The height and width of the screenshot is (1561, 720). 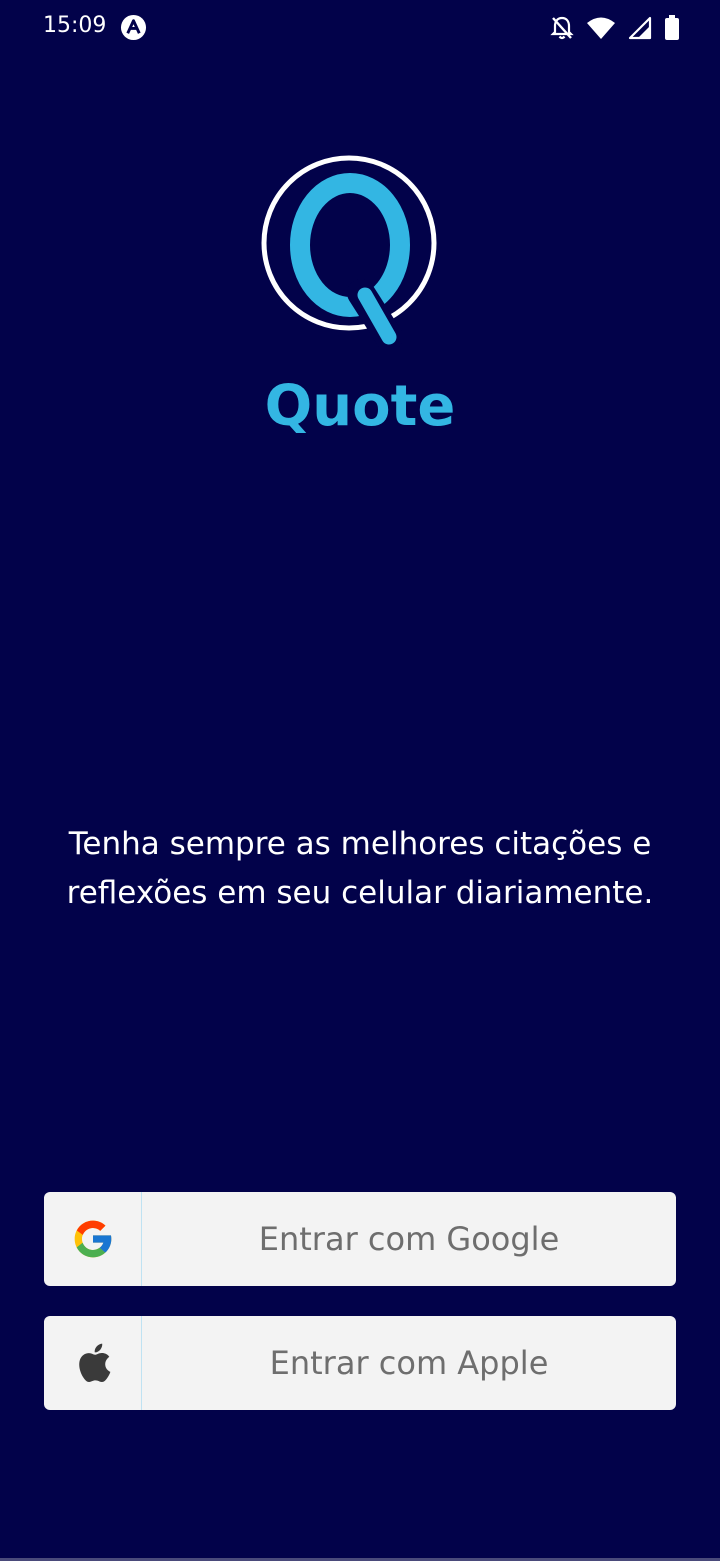 I want to click on apple-icon-cell, so click(x=93, y=1363).